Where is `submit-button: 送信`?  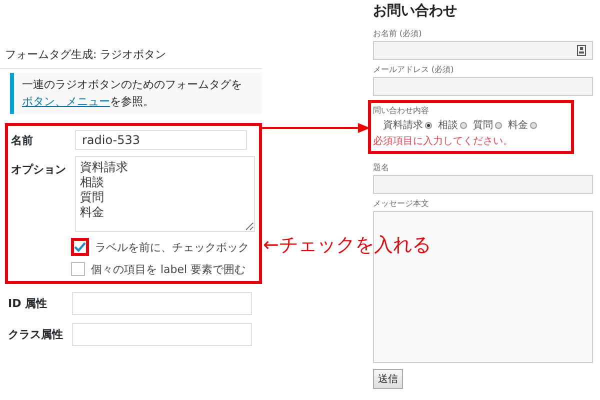 submit-button: 送信 is located at coordinates (388, 379).